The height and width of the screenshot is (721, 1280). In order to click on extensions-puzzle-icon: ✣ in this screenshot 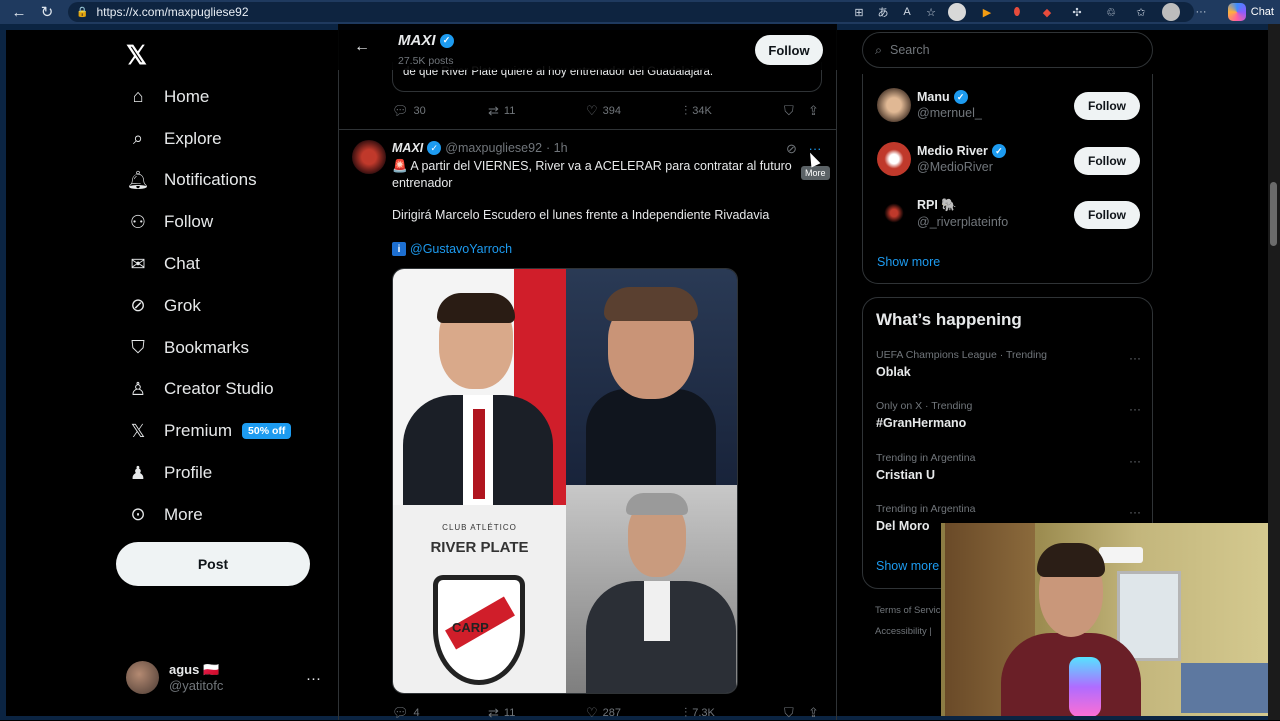, I will do `click(1077, 12)`.